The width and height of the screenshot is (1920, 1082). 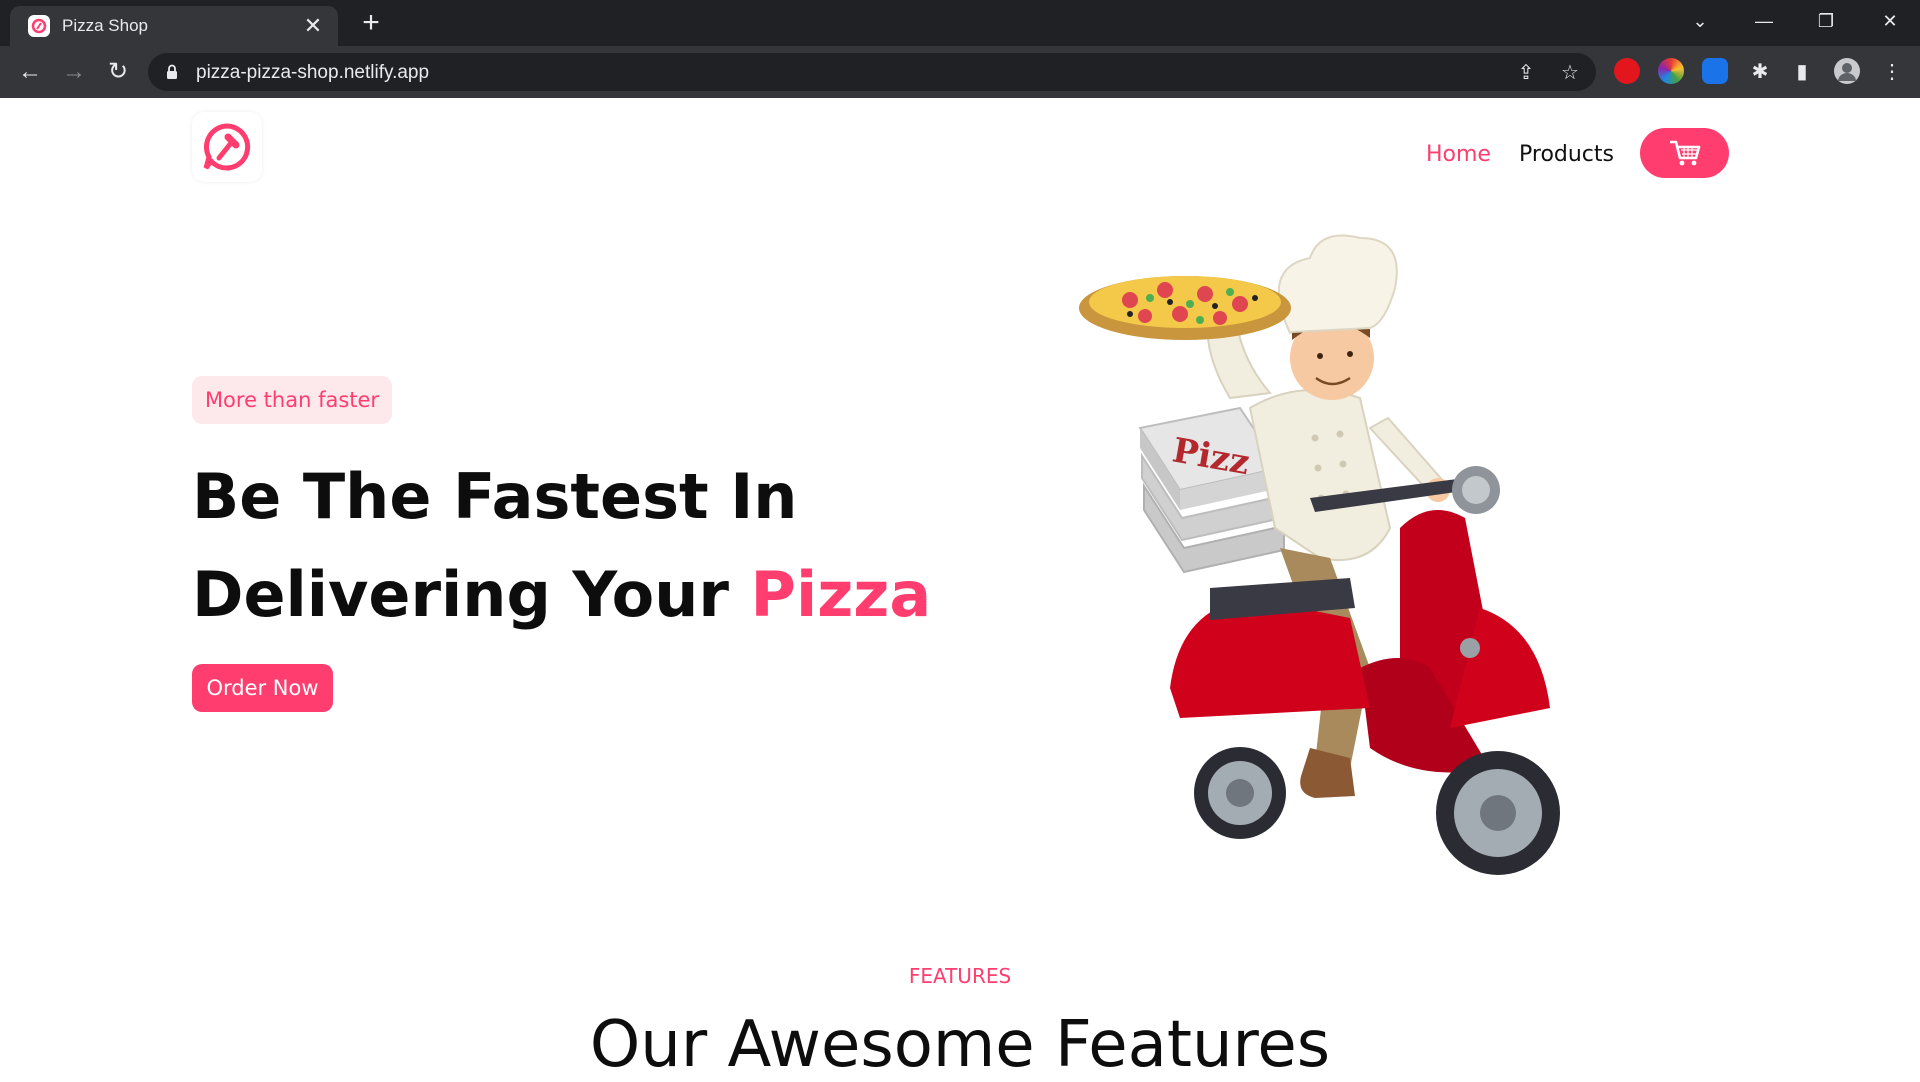 What do you see at coordinates (172, 74) in the screenshot?
I see `lock-icon` at bounding box center [172, 74].